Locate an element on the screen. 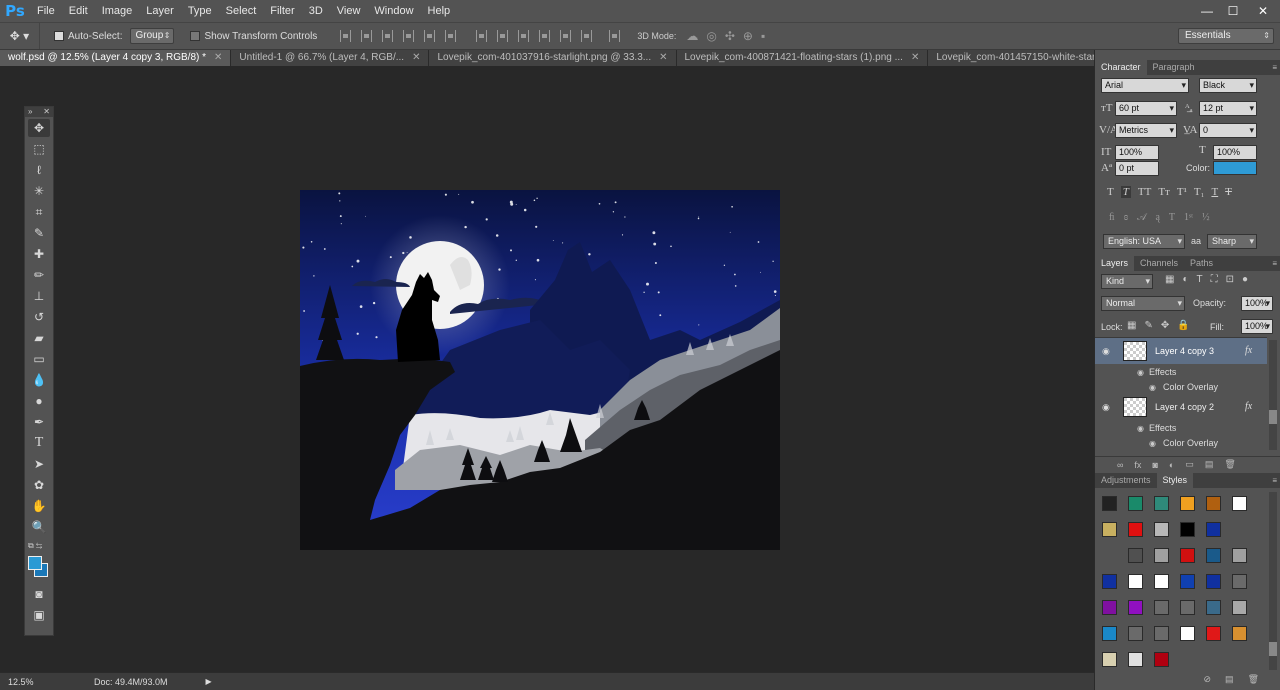 The image size is (1280, 690). tab-paragraph: Paragraph is located at coordinates (1174, 67).